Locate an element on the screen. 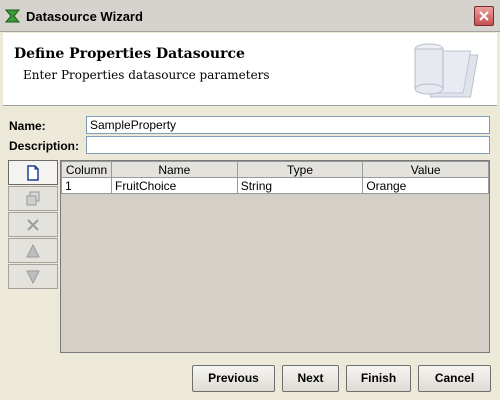 The width and height of the screenshot is (500, 400). new-row-button is located at coordinates (33, 172).